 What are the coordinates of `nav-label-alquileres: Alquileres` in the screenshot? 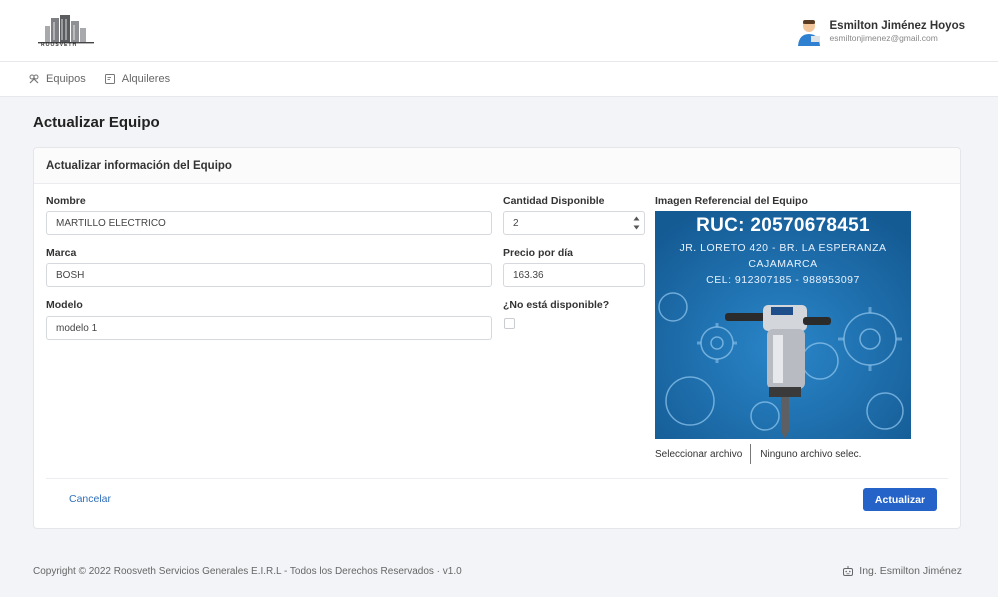 It's located at (146, 79).